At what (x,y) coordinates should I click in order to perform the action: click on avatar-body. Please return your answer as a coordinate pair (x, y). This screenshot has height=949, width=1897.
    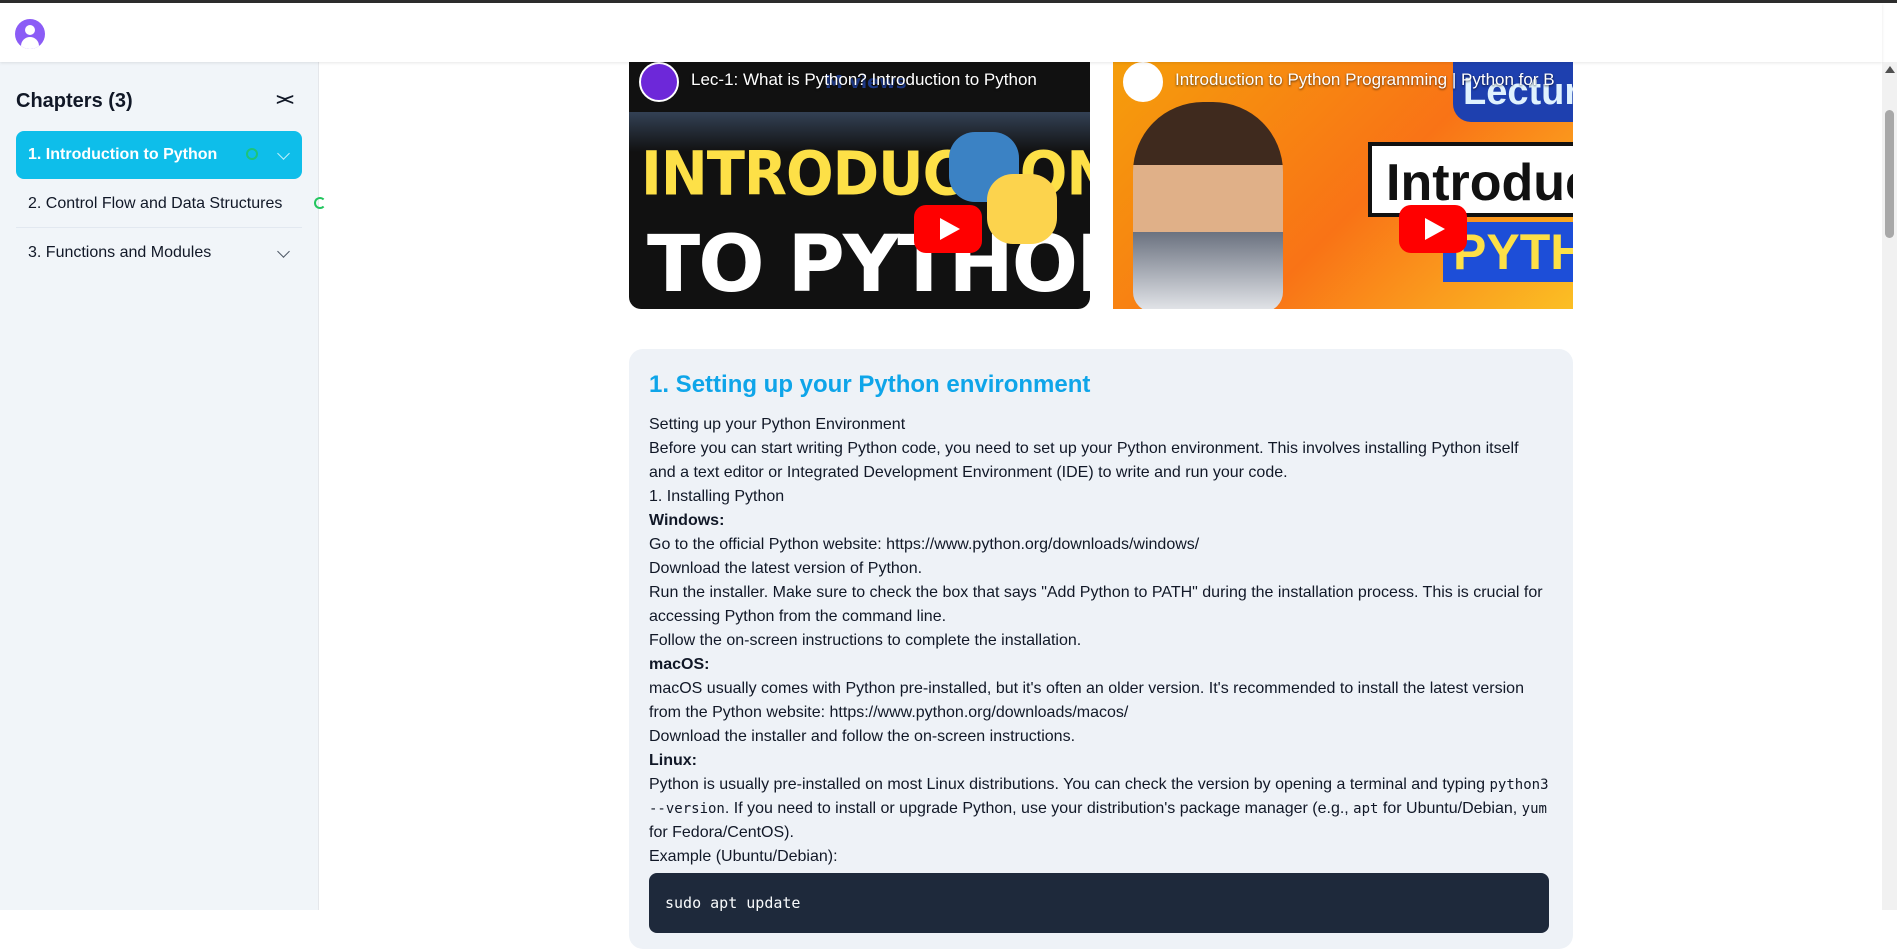
    Looking at the image, I should click on (30, 43).